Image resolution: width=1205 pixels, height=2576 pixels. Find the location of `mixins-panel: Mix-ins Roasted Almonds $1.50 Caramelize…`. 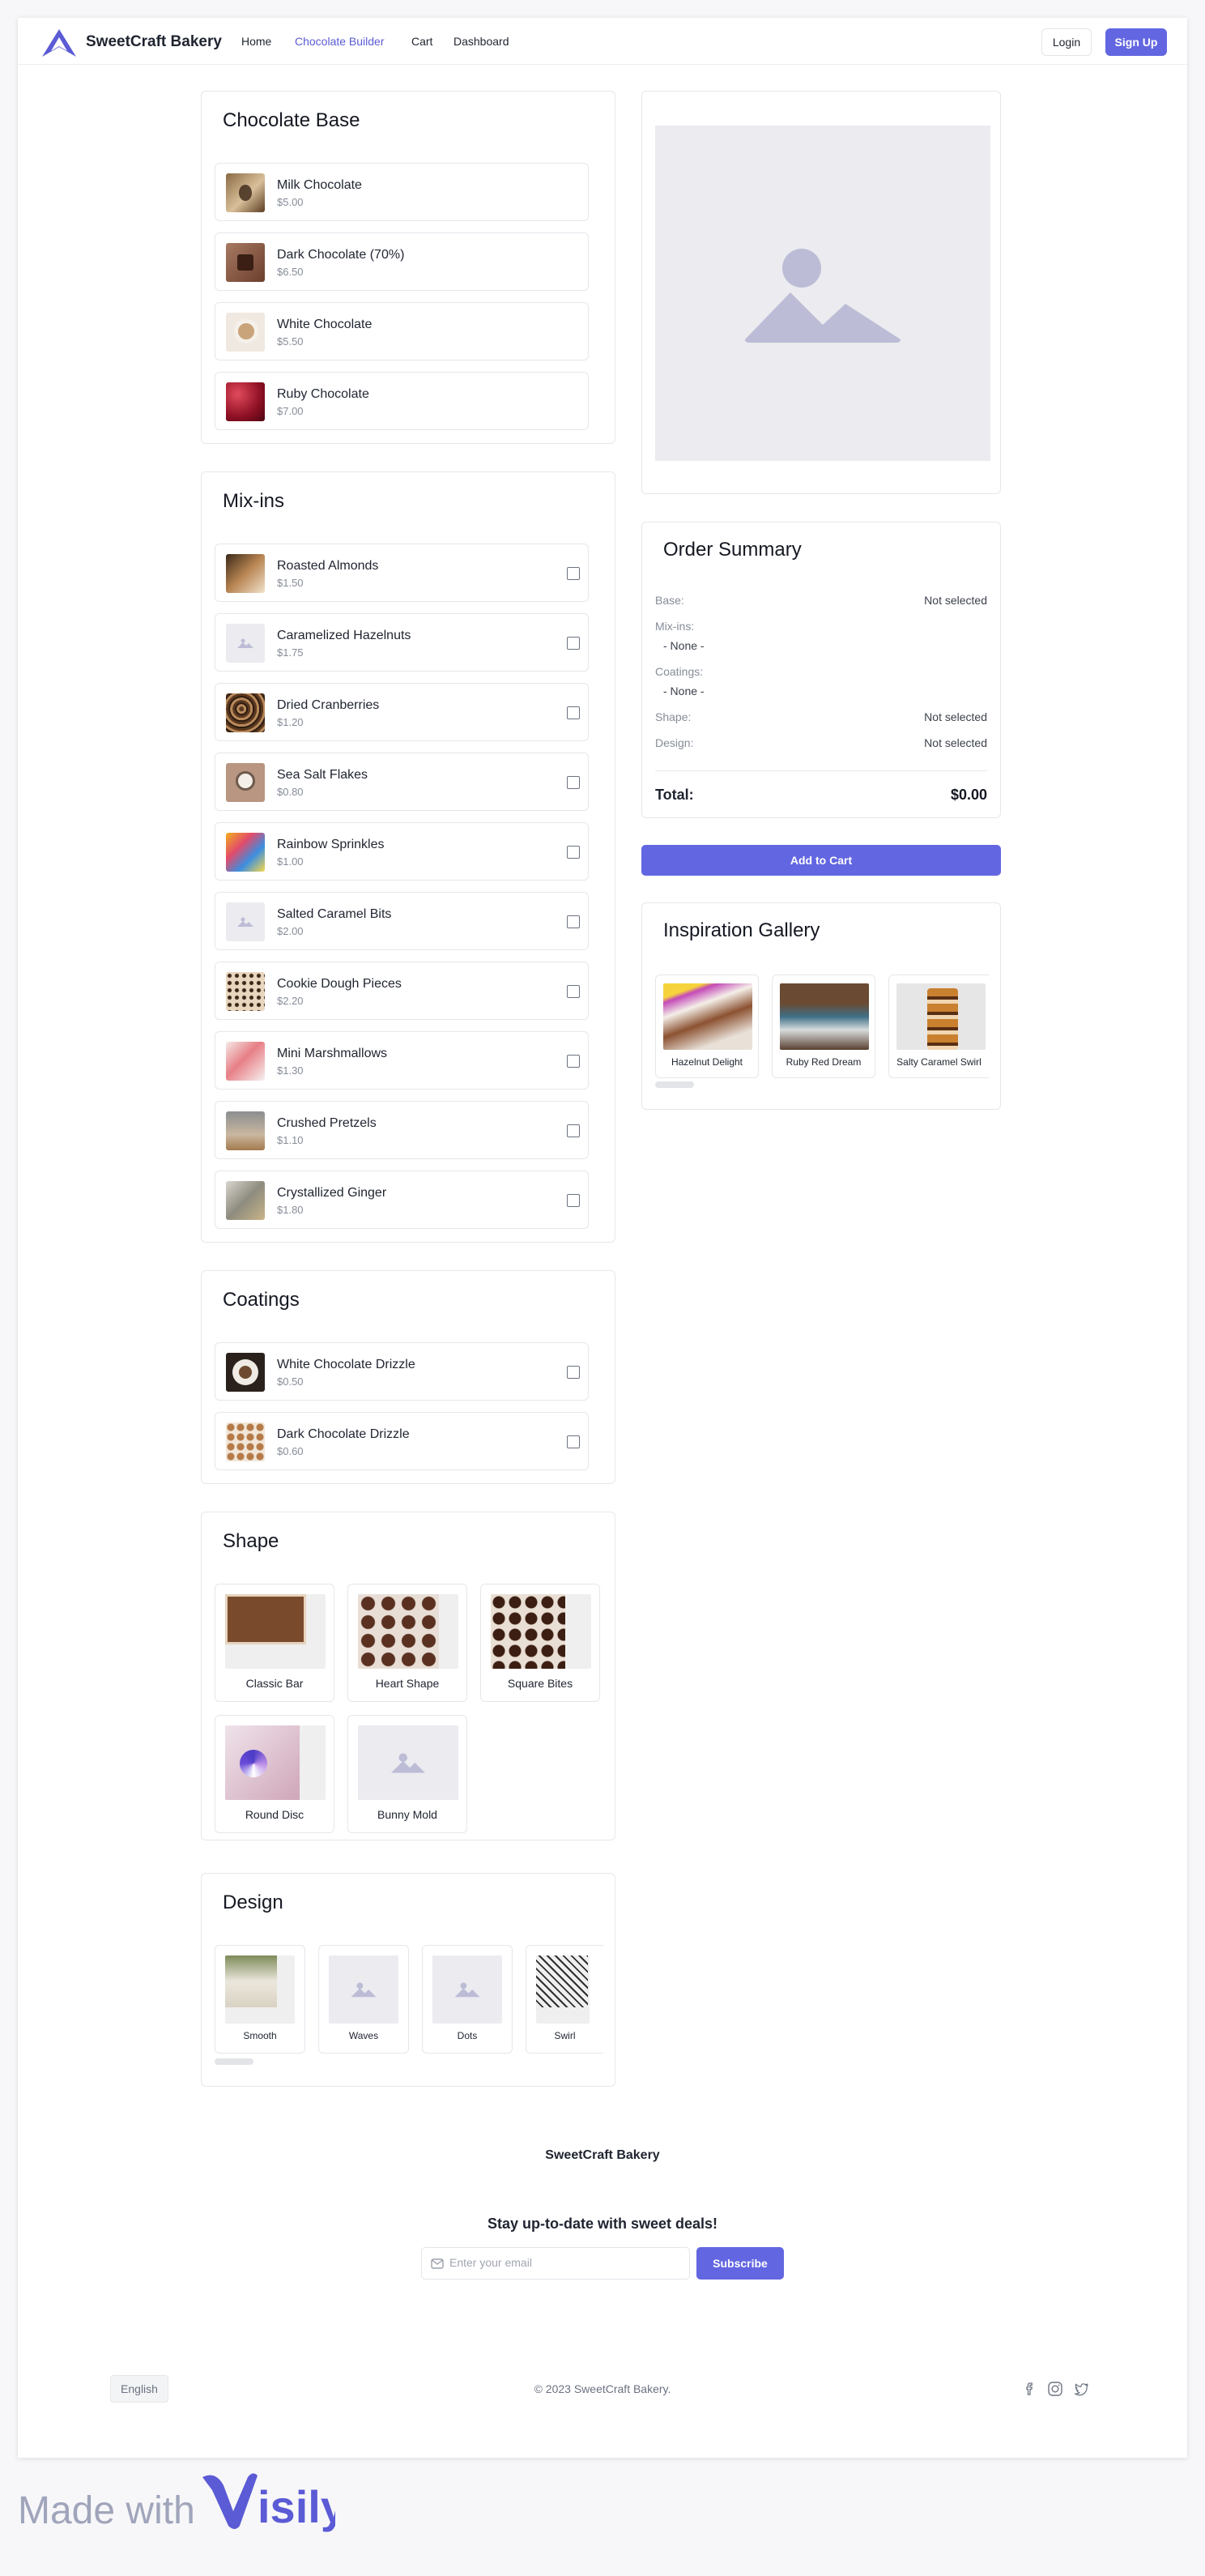

mixins-panel: Mix-ins Roasted Almonds $1.50 Caramelize… is located at coordinates (408, 857).